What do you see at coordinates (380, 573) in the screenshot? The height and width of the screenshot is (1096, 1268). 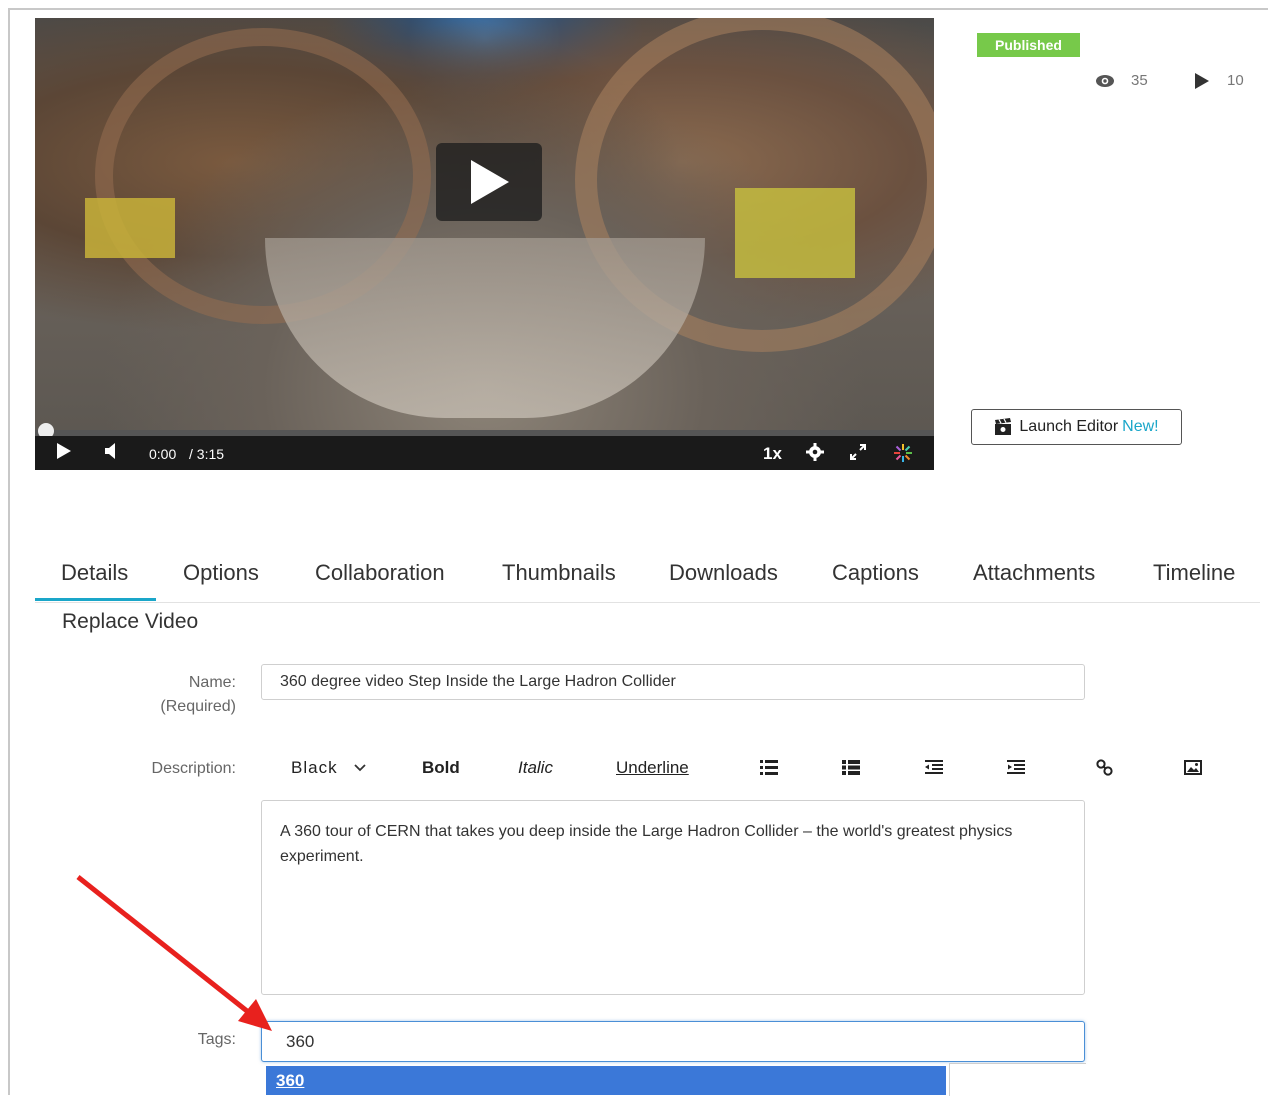 I see `tab-collaboration: Collaboration` at bounding box center [380, 573].